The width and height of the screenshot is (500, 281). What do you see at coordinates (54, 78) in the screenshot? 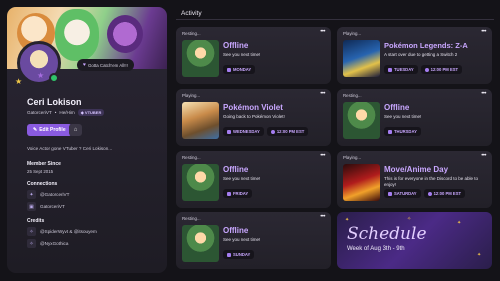
I see `online-status-indicator` at bounding box center [54, 78].